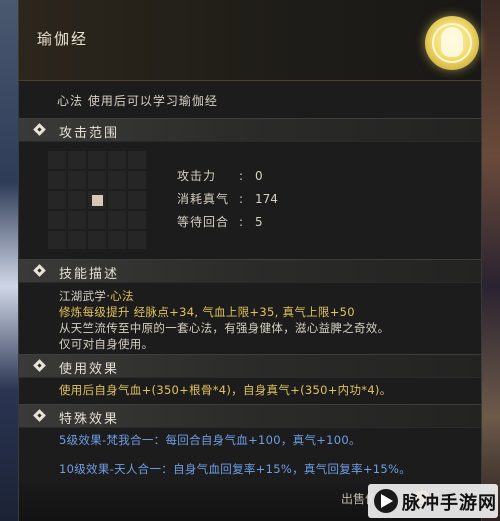 The width and height of the screenshot is (500, 521). I want to click on school-type: 心法, so click(122, 296).